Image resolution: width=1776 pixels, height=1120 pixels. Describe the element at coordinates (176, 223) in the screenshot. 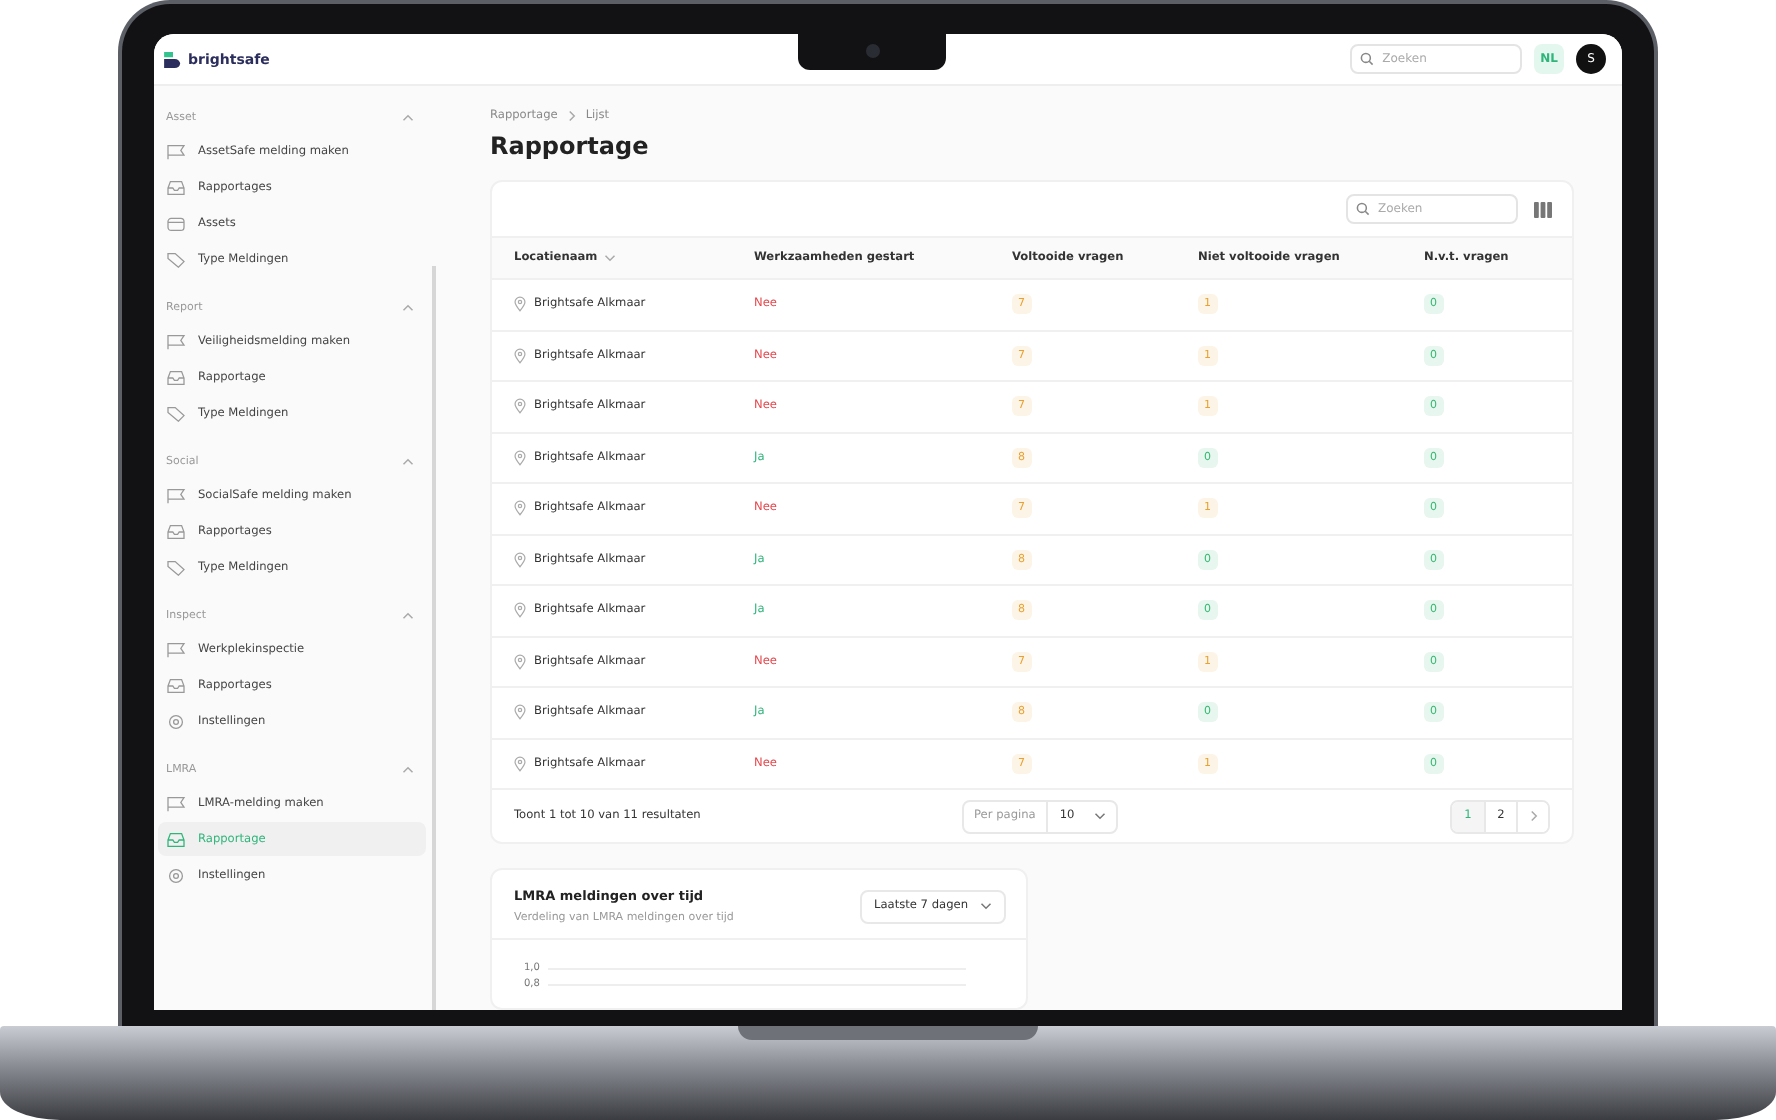

I see `box-icon` at that location.